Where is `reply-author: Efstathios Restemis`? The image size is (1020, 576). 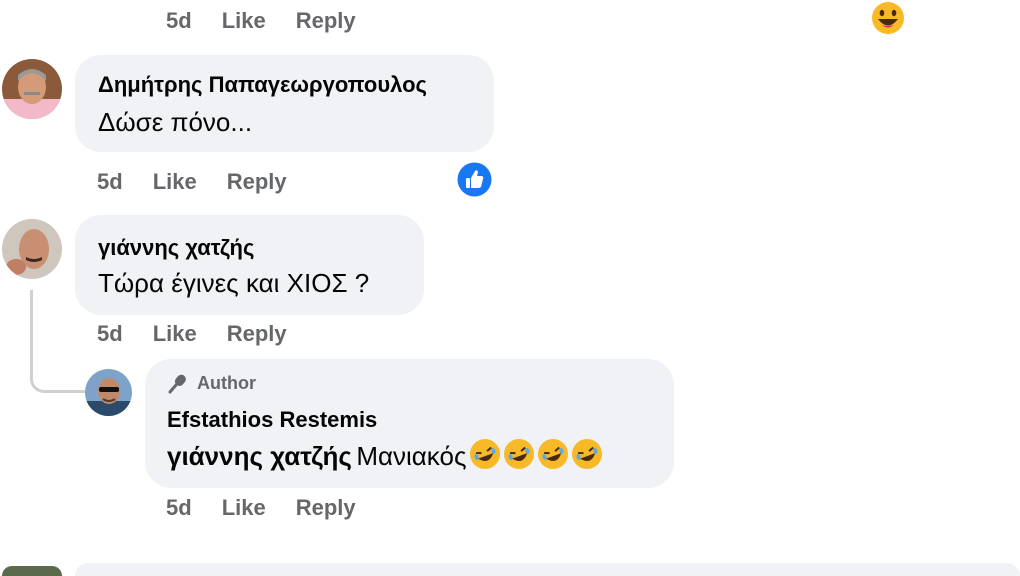 reply-author: Efstathios Restemis is located at coordinates (272, 420).